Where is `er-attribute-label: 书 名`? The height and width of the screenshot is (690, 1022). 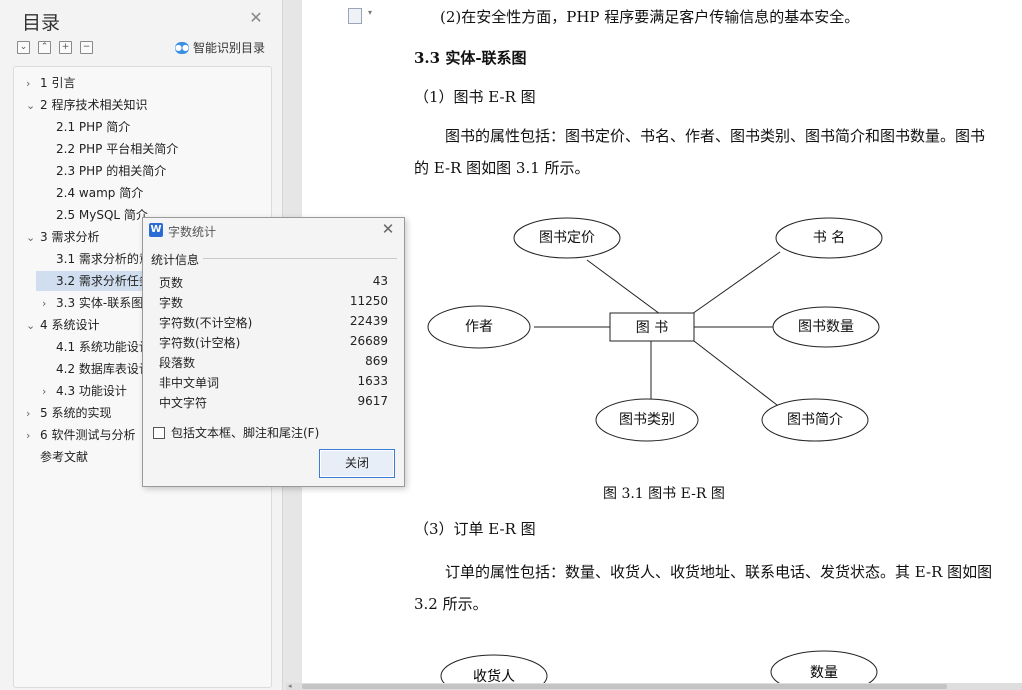
er-attribute-label: 书 名 is located at coordinates (829, 238).